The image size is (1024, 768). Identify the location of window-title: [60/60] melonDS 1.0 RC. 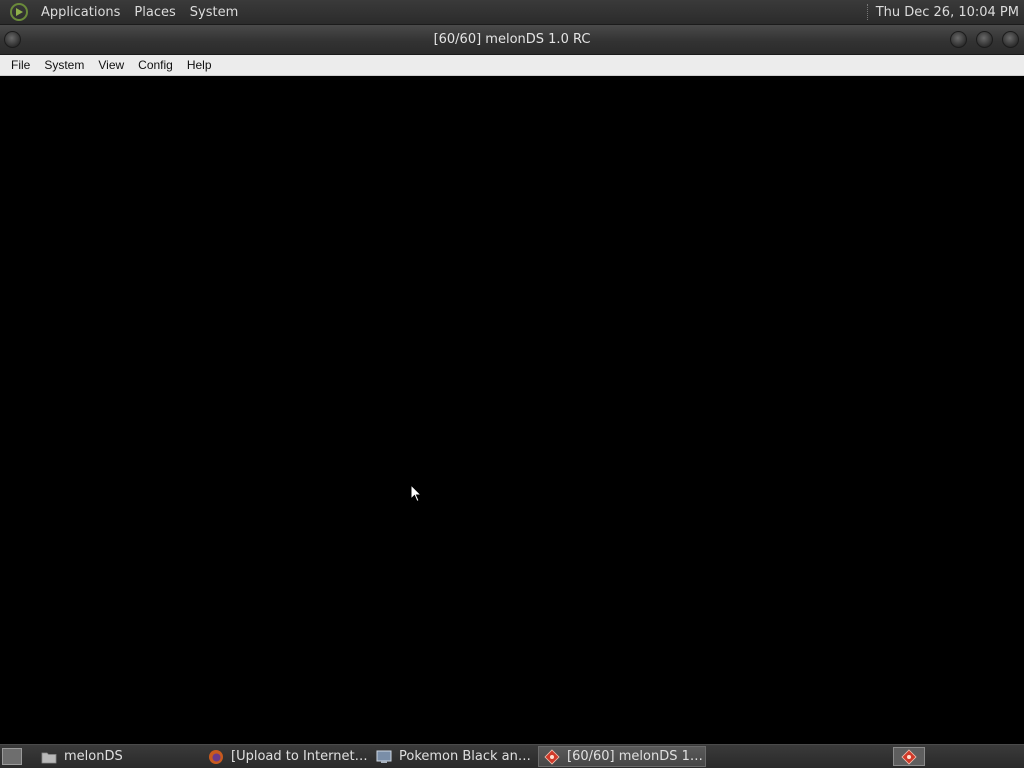
(512, 39).